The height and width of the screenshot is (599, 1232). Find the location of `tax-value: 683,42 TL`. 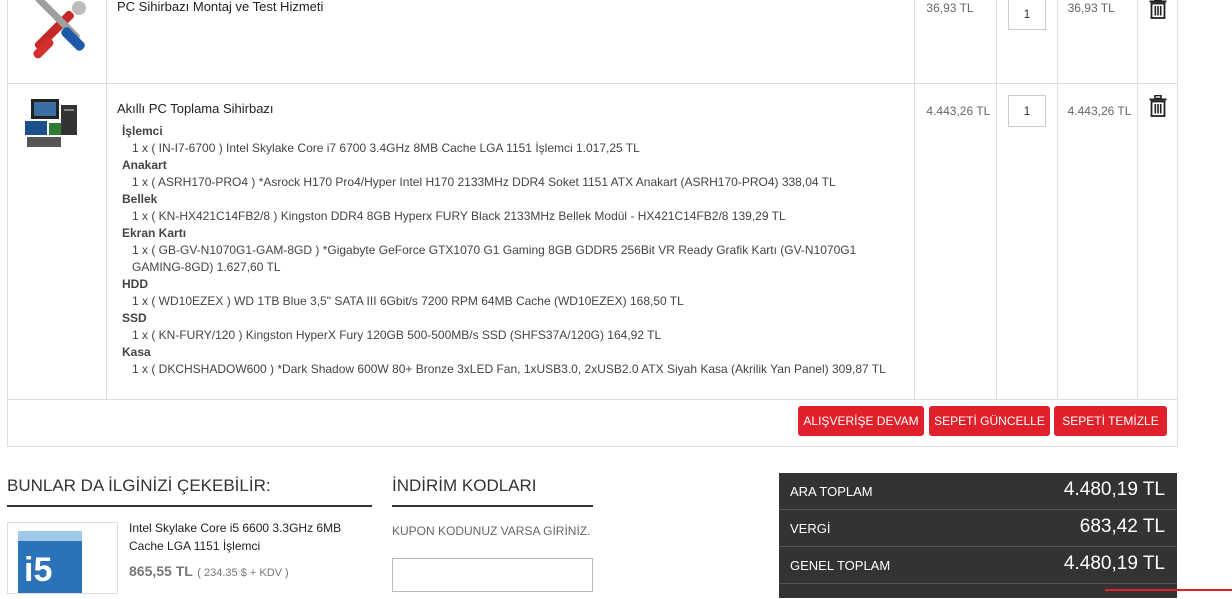

tax-value: 683,42 TL is located at coordinates (1122, 526).